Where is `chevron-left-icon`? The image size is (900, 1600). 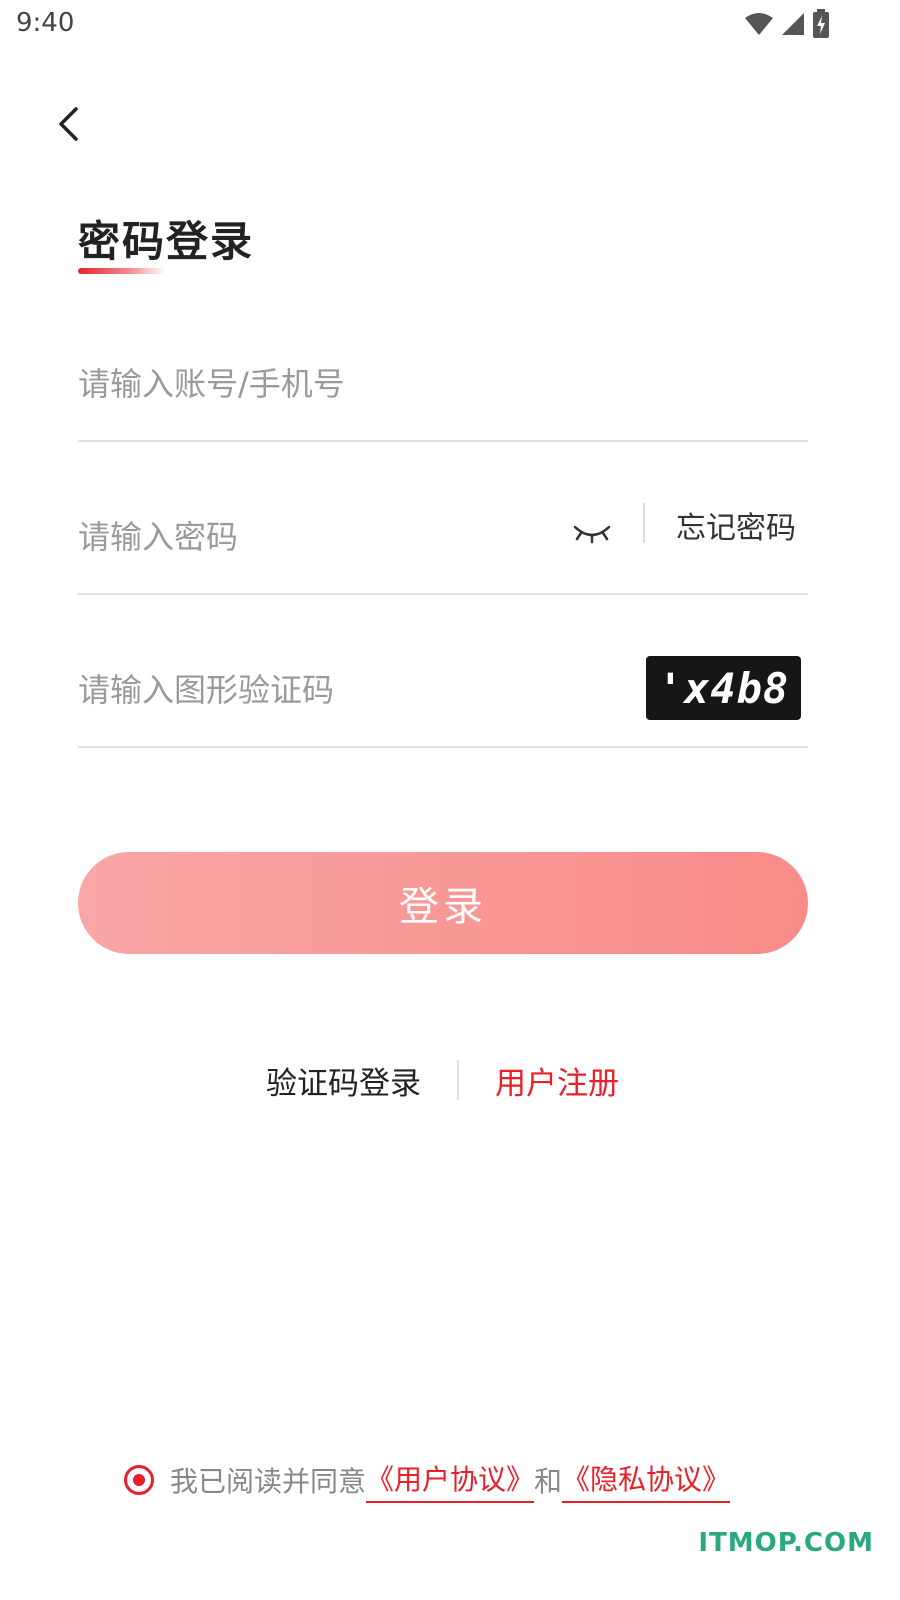 chevron-left-icon is located at coordinates (68, 124).